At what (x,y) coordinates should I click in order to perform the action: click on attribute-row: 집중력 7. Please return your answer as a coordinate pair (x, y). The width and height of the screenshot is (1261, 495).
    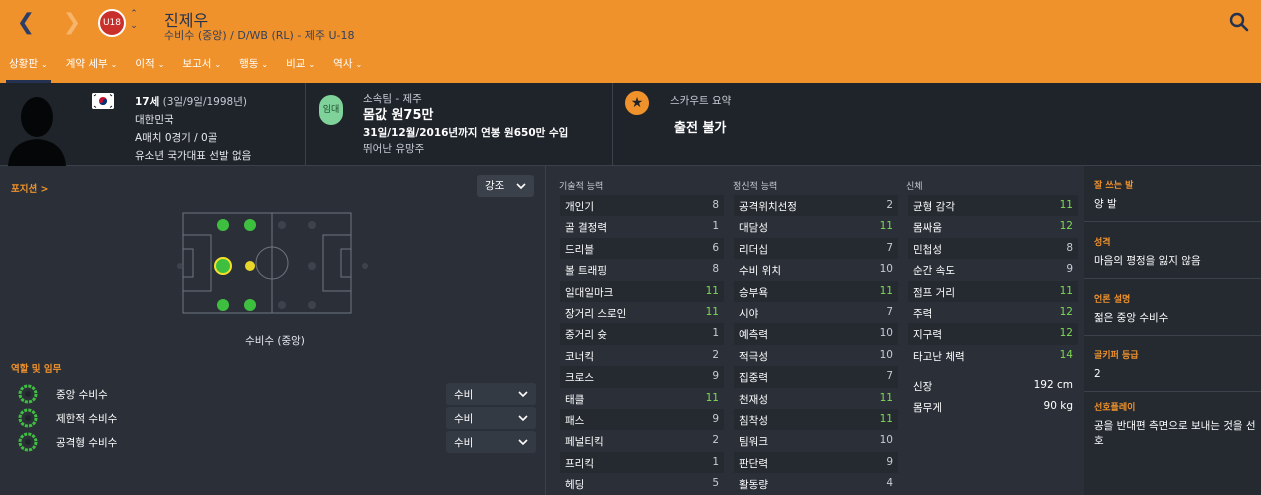
    Looking at the image, I should click on (816, 377).